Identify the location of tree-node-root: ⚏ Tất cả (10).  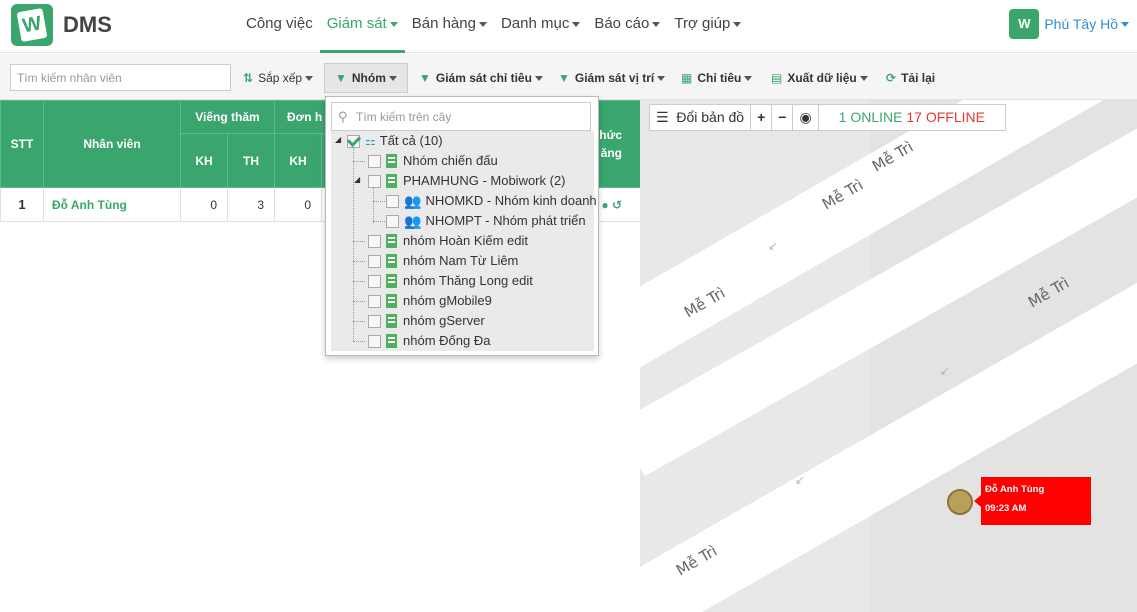
(395, 141).